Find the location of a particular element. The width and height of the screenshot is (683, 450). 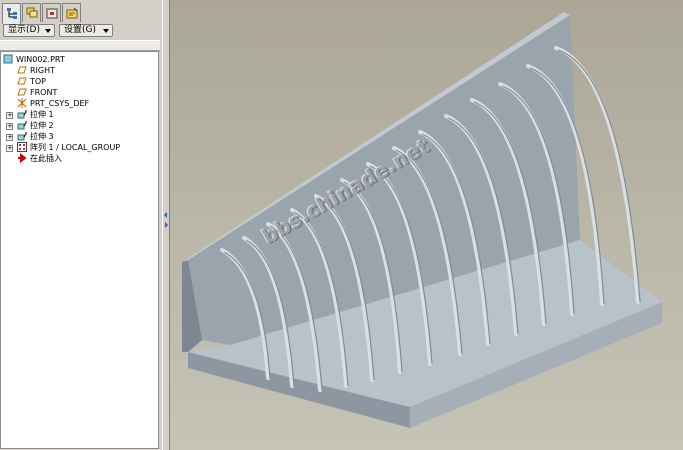

tree-item-label: 阵列 1 / LOCAL_GROUP is located at coordinates (75, 147).